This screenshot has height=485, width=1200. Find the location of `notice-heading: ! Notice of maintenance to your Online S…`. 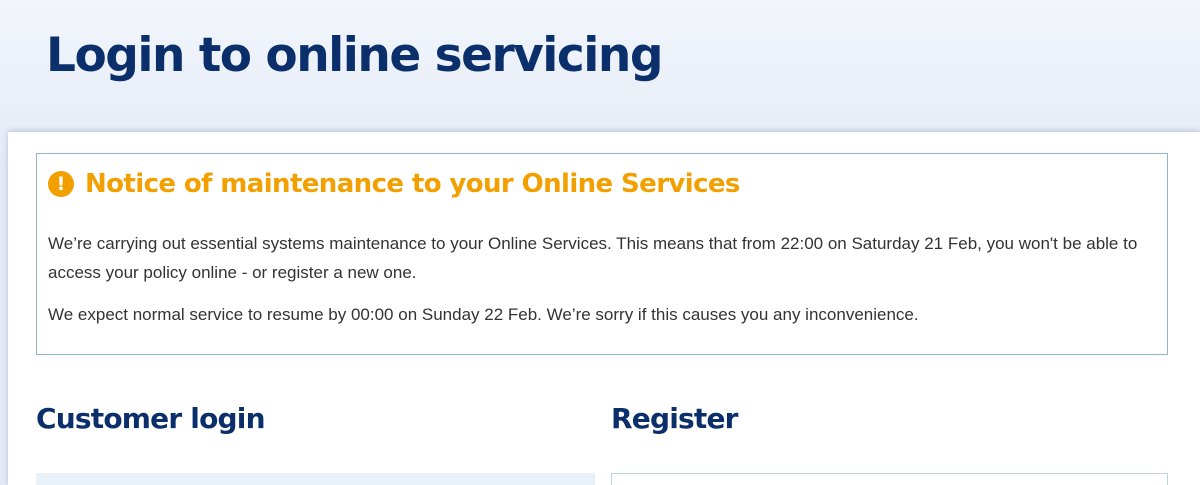

notice-heading: ! Notice of maintenance to your Online S… is located at coordinates (394, 184).